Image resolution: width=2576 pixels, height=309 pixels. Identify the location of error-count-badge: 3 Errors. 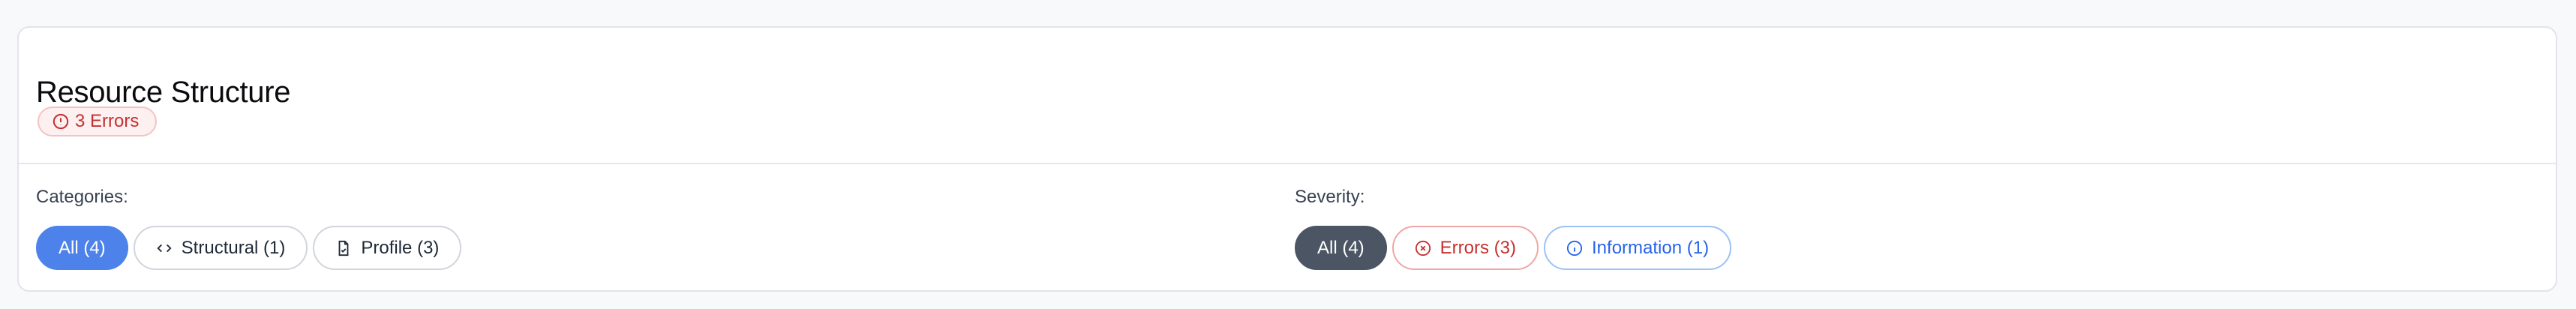
(98, 121).